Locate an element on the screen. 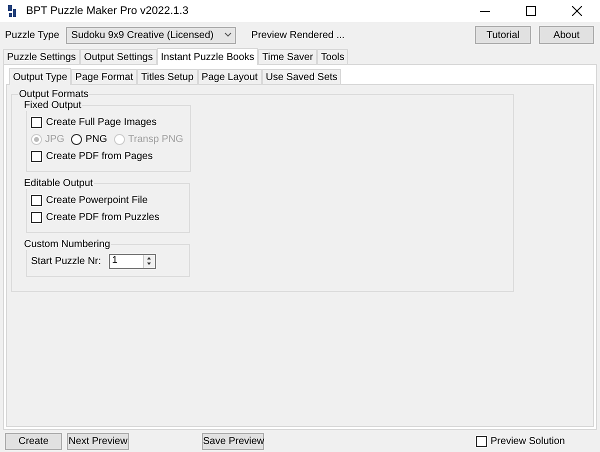 Image resolution: width=600 pixels, height=452 pixels. maximize-icon is located at coordinates (531, 11).